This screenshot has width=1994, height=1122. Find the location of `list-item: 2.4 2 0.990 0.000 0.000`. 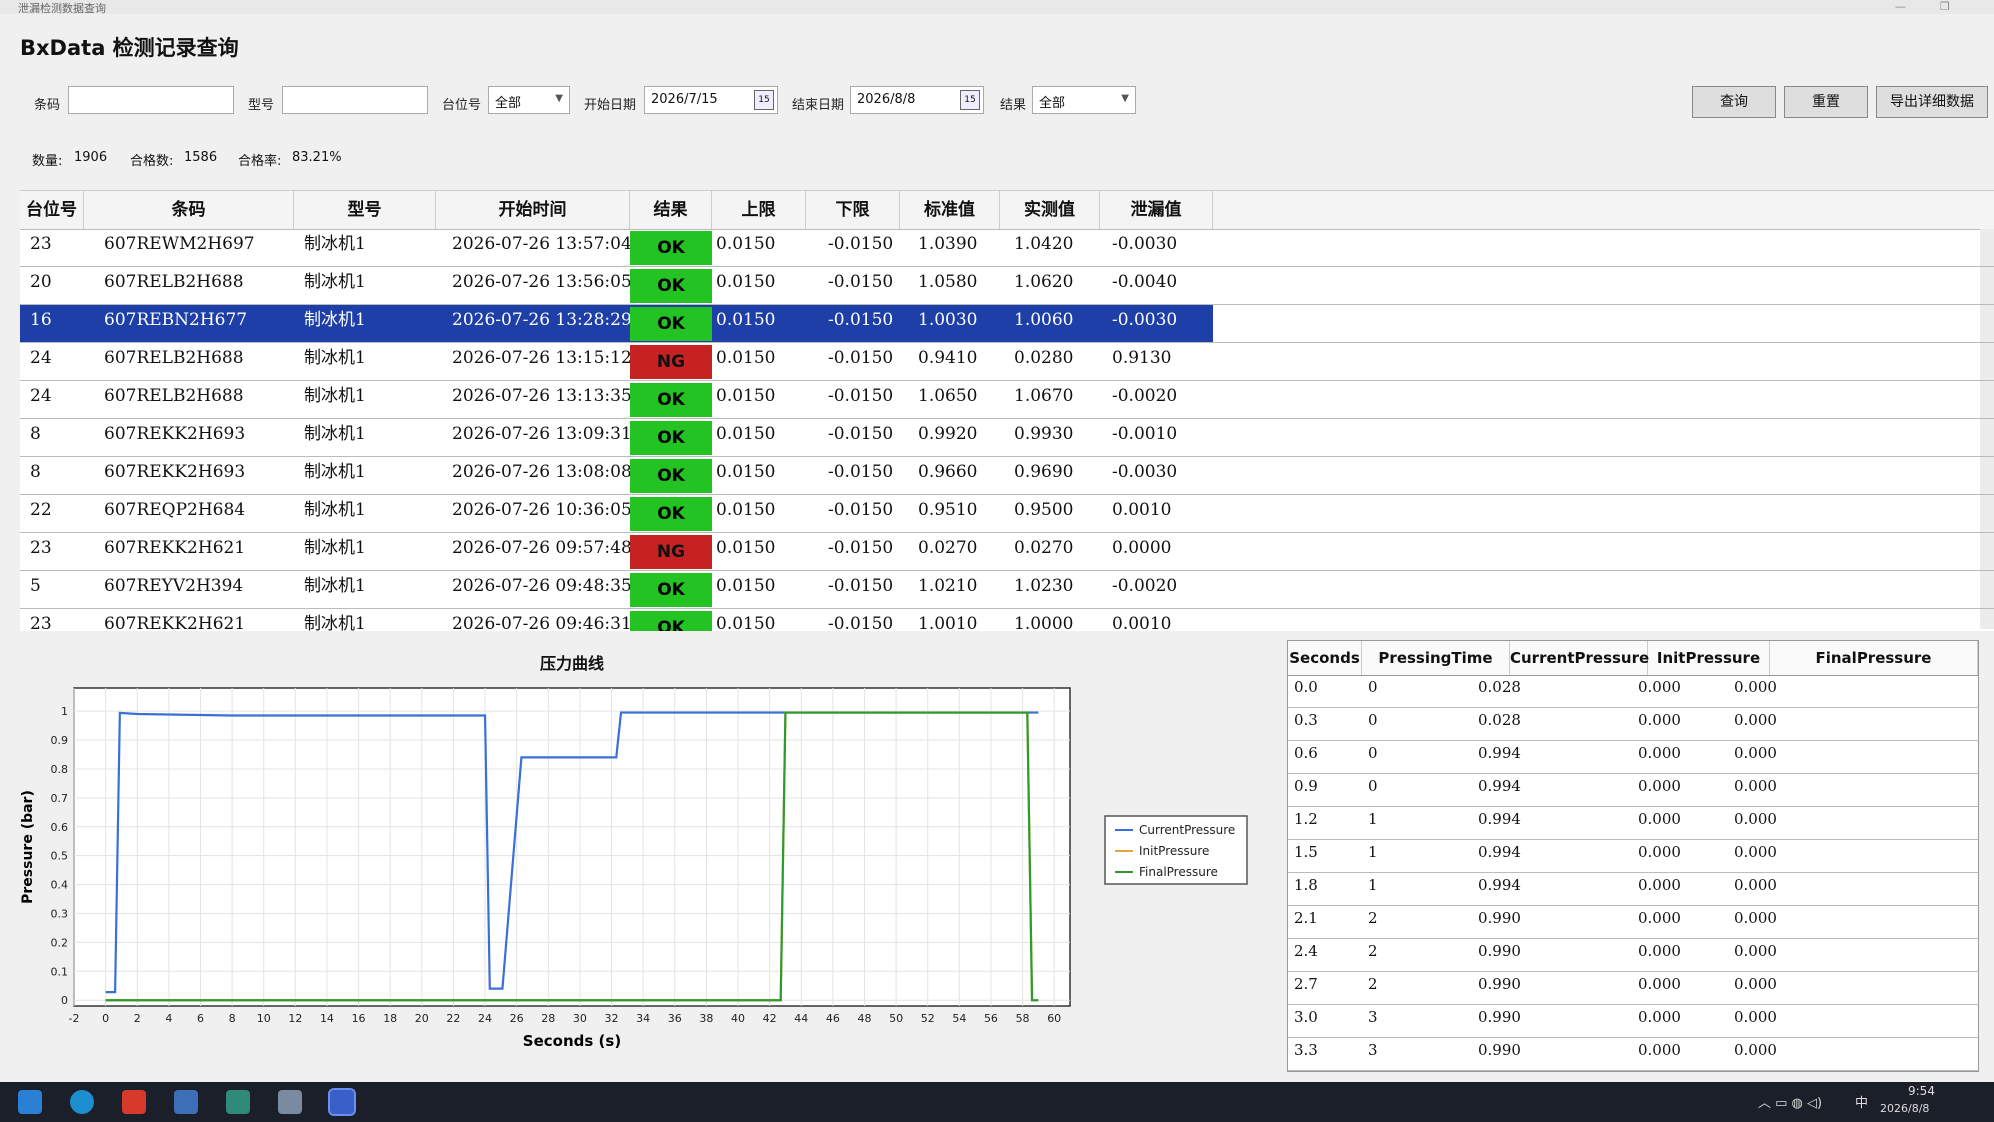

list-item: 2.4 2 0.990 0.000 0.000 is located at coordinates (1633, 955).